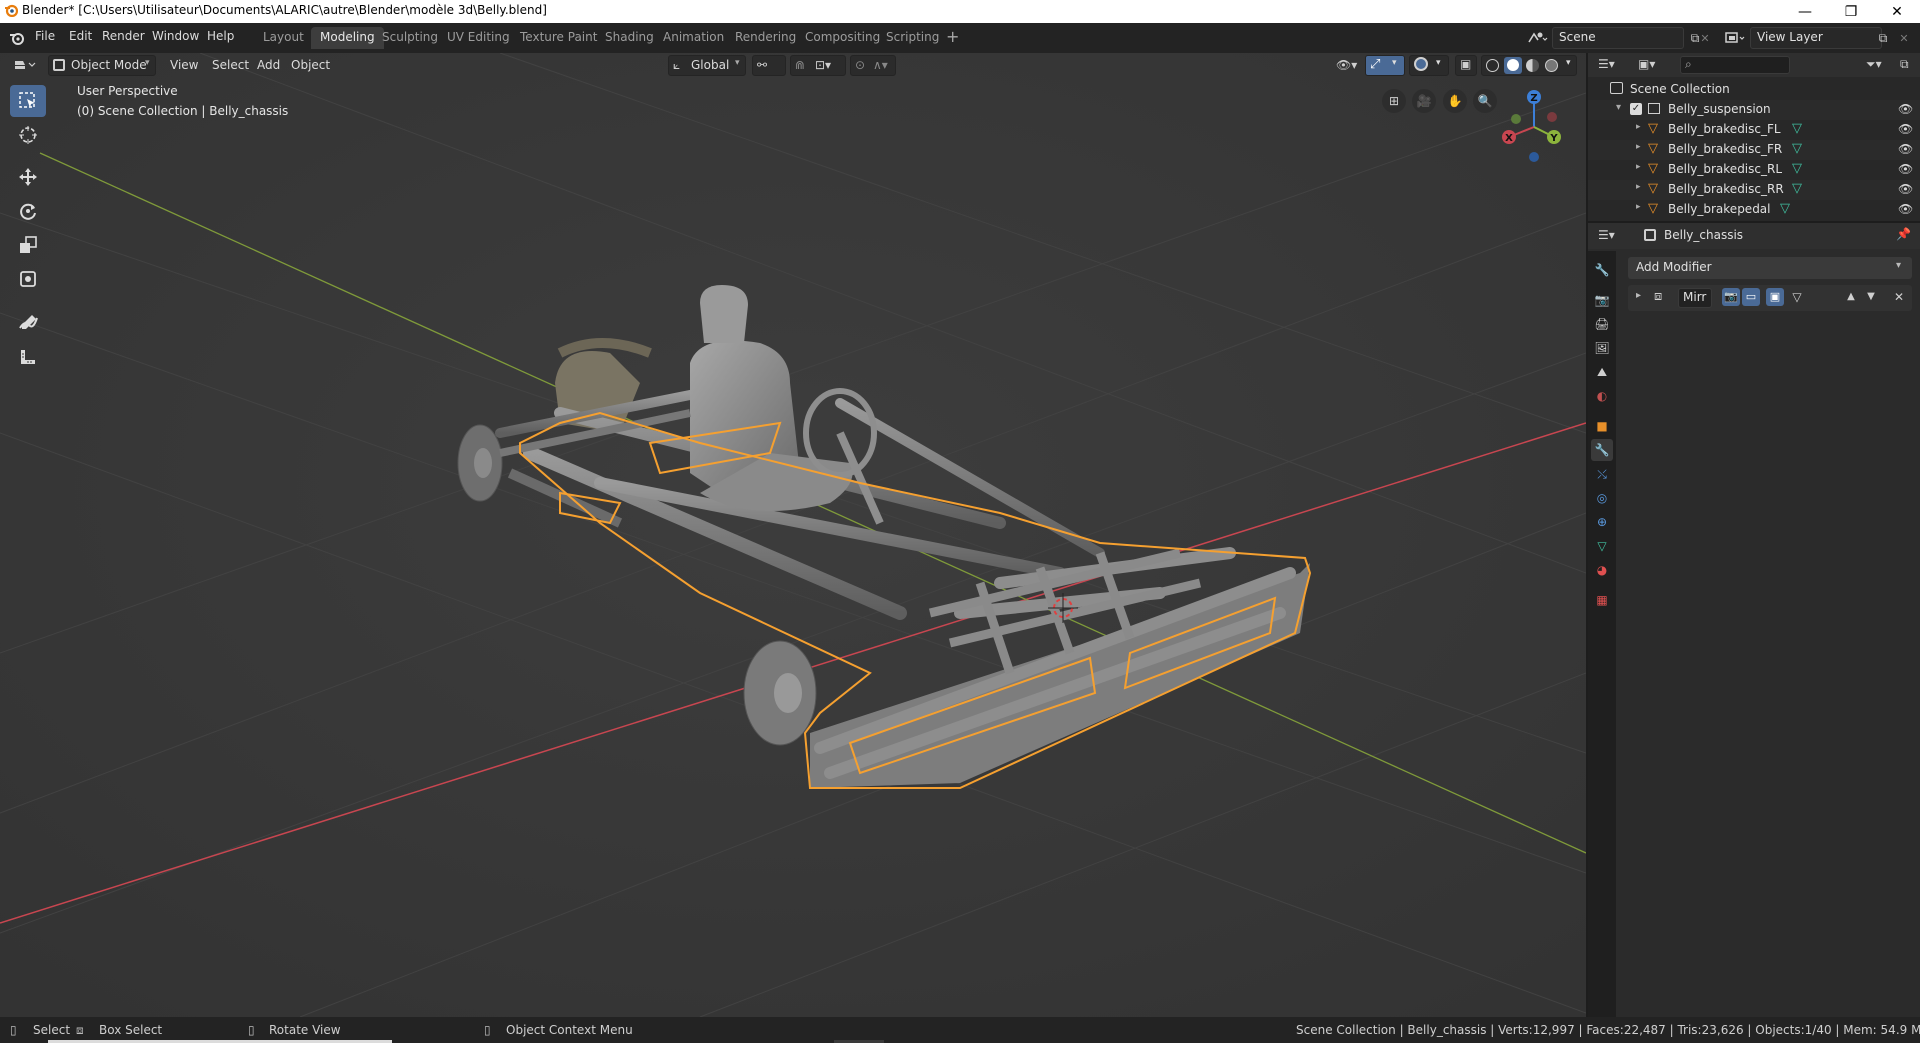 The width and height of the screenshot is (1920, 1043). I want to click on outliner-row: ▸ ▽ Belly_brakedisc_RR ▽ 👁, so click(1754, 190).